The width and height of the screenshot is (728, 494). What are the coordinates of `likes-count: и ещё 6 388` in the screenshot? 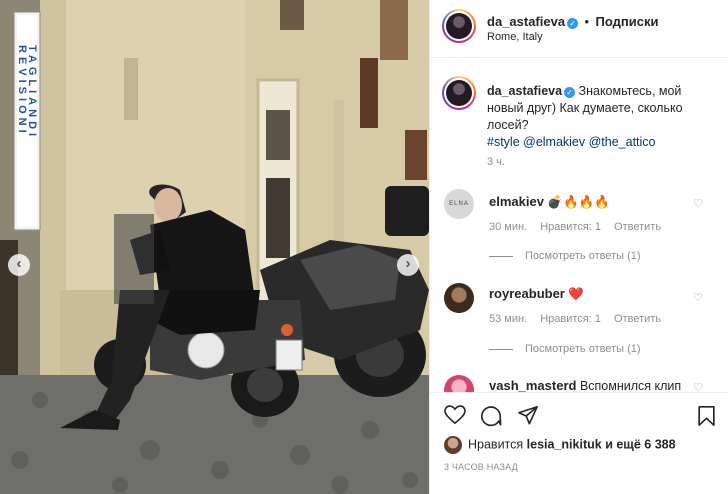 It's located at (640, 444).